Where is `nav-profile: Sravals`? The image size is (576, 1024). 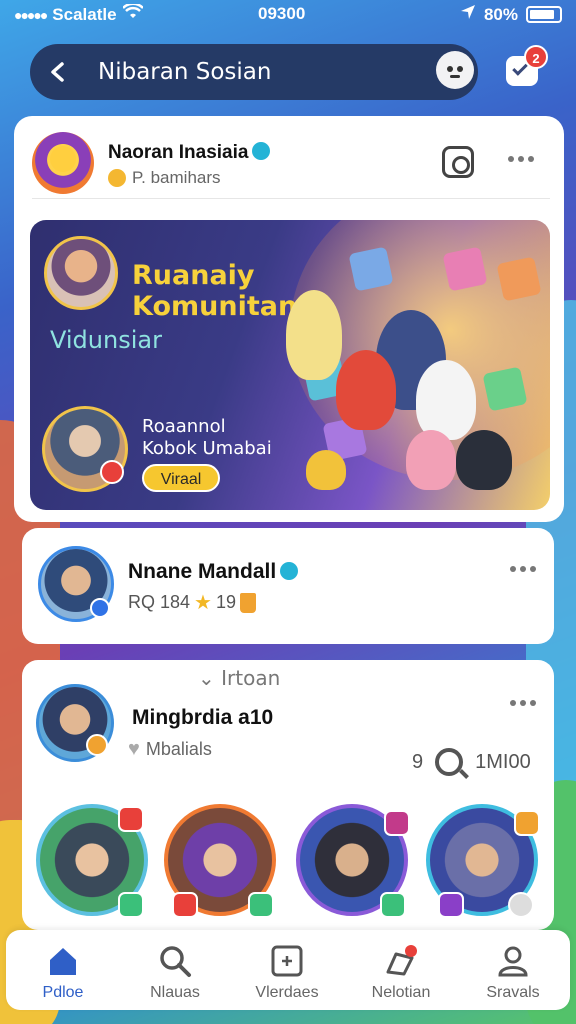
nav-profile: Sravals is located at coordinates (513, 972).